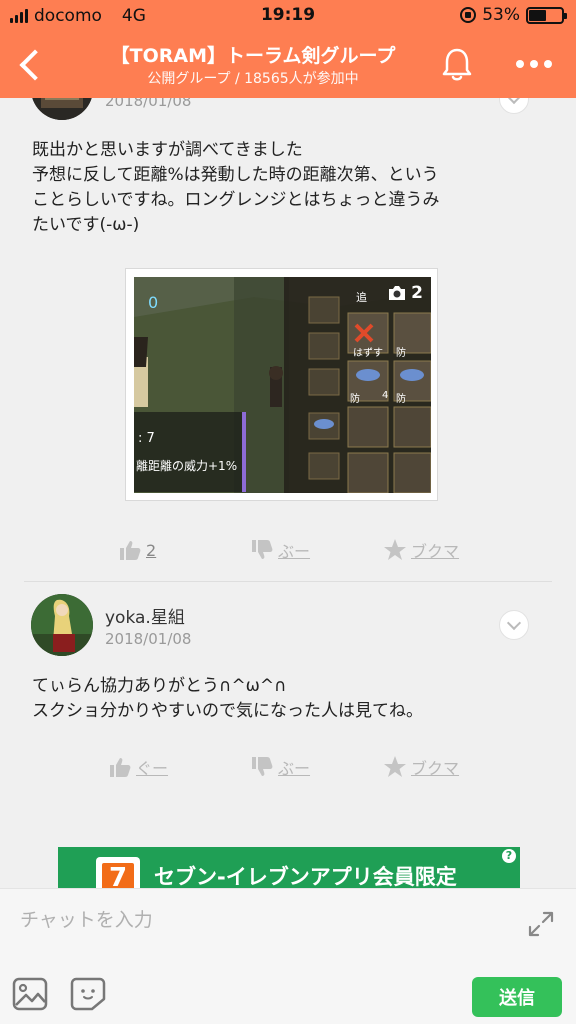 The image size is (576, 1024). What do you see at coordinates (32, 64) in the screenshot?
I see `back-button` at bounding box center [32, 64].